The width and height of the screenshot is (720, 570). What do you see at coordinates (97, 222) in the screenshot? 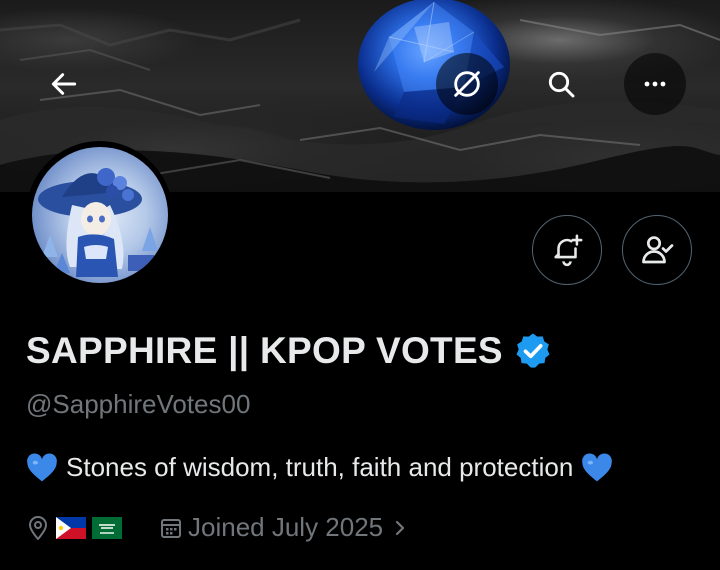
I see `avatar-illustration` at bounding box center [97, 222].